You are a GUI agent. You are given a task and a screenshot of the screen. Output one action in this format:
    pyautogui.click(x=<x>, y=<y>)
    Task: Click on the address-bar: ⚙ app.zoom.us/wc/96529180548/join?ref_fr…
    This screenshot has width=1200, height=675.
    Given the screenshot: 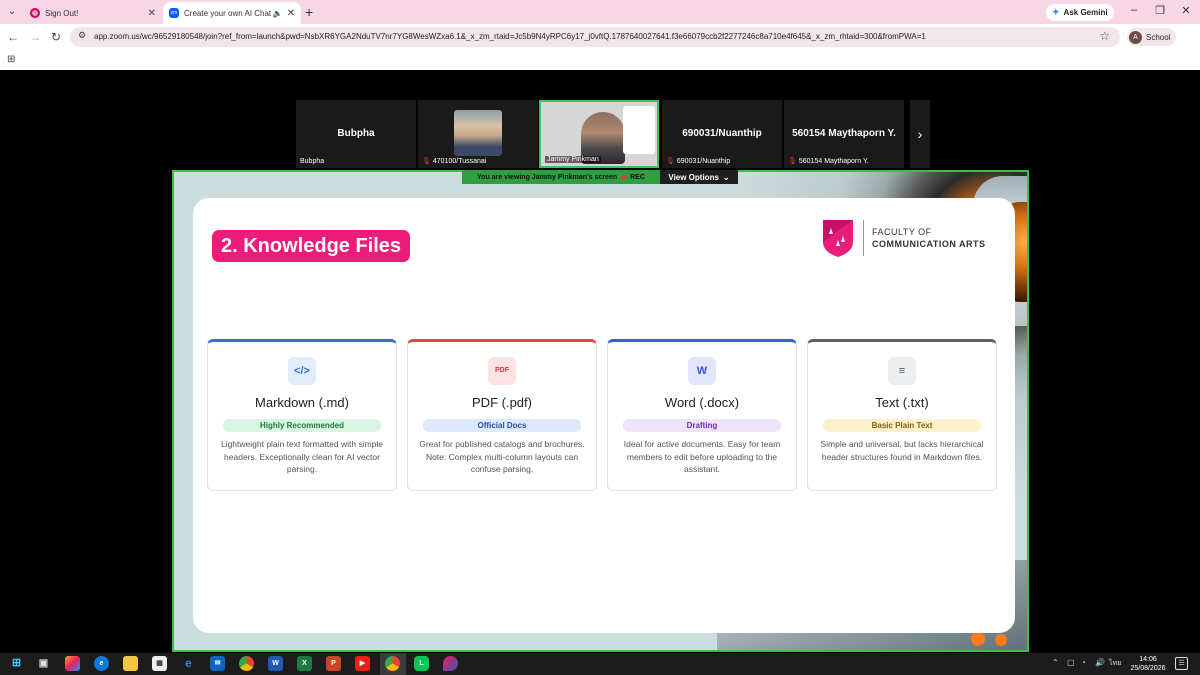 What is the action you would take?
    pyautogui.click(x=595, y=37)
    